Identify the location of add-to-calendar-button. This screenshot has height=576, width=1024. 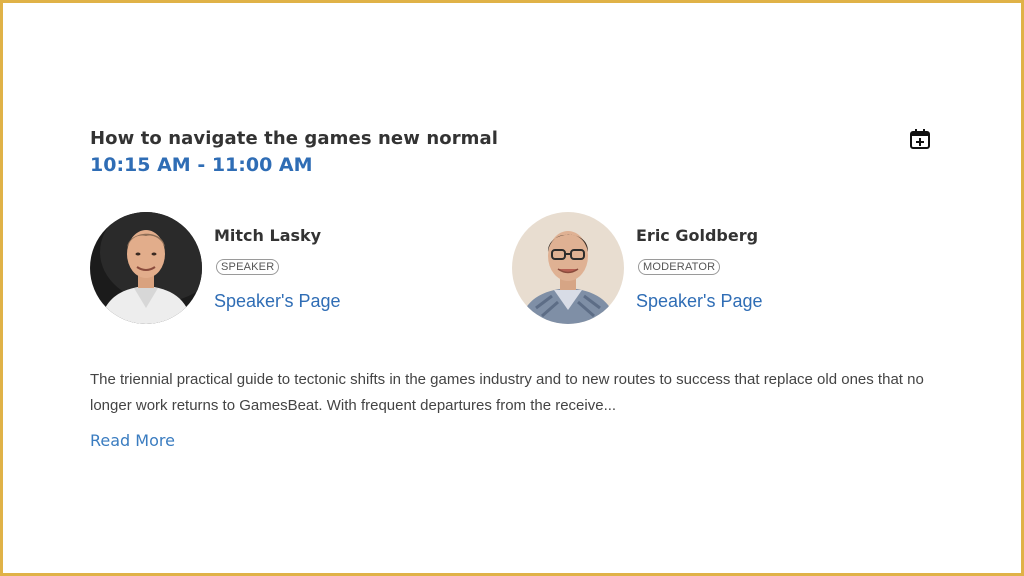
(920, 139).